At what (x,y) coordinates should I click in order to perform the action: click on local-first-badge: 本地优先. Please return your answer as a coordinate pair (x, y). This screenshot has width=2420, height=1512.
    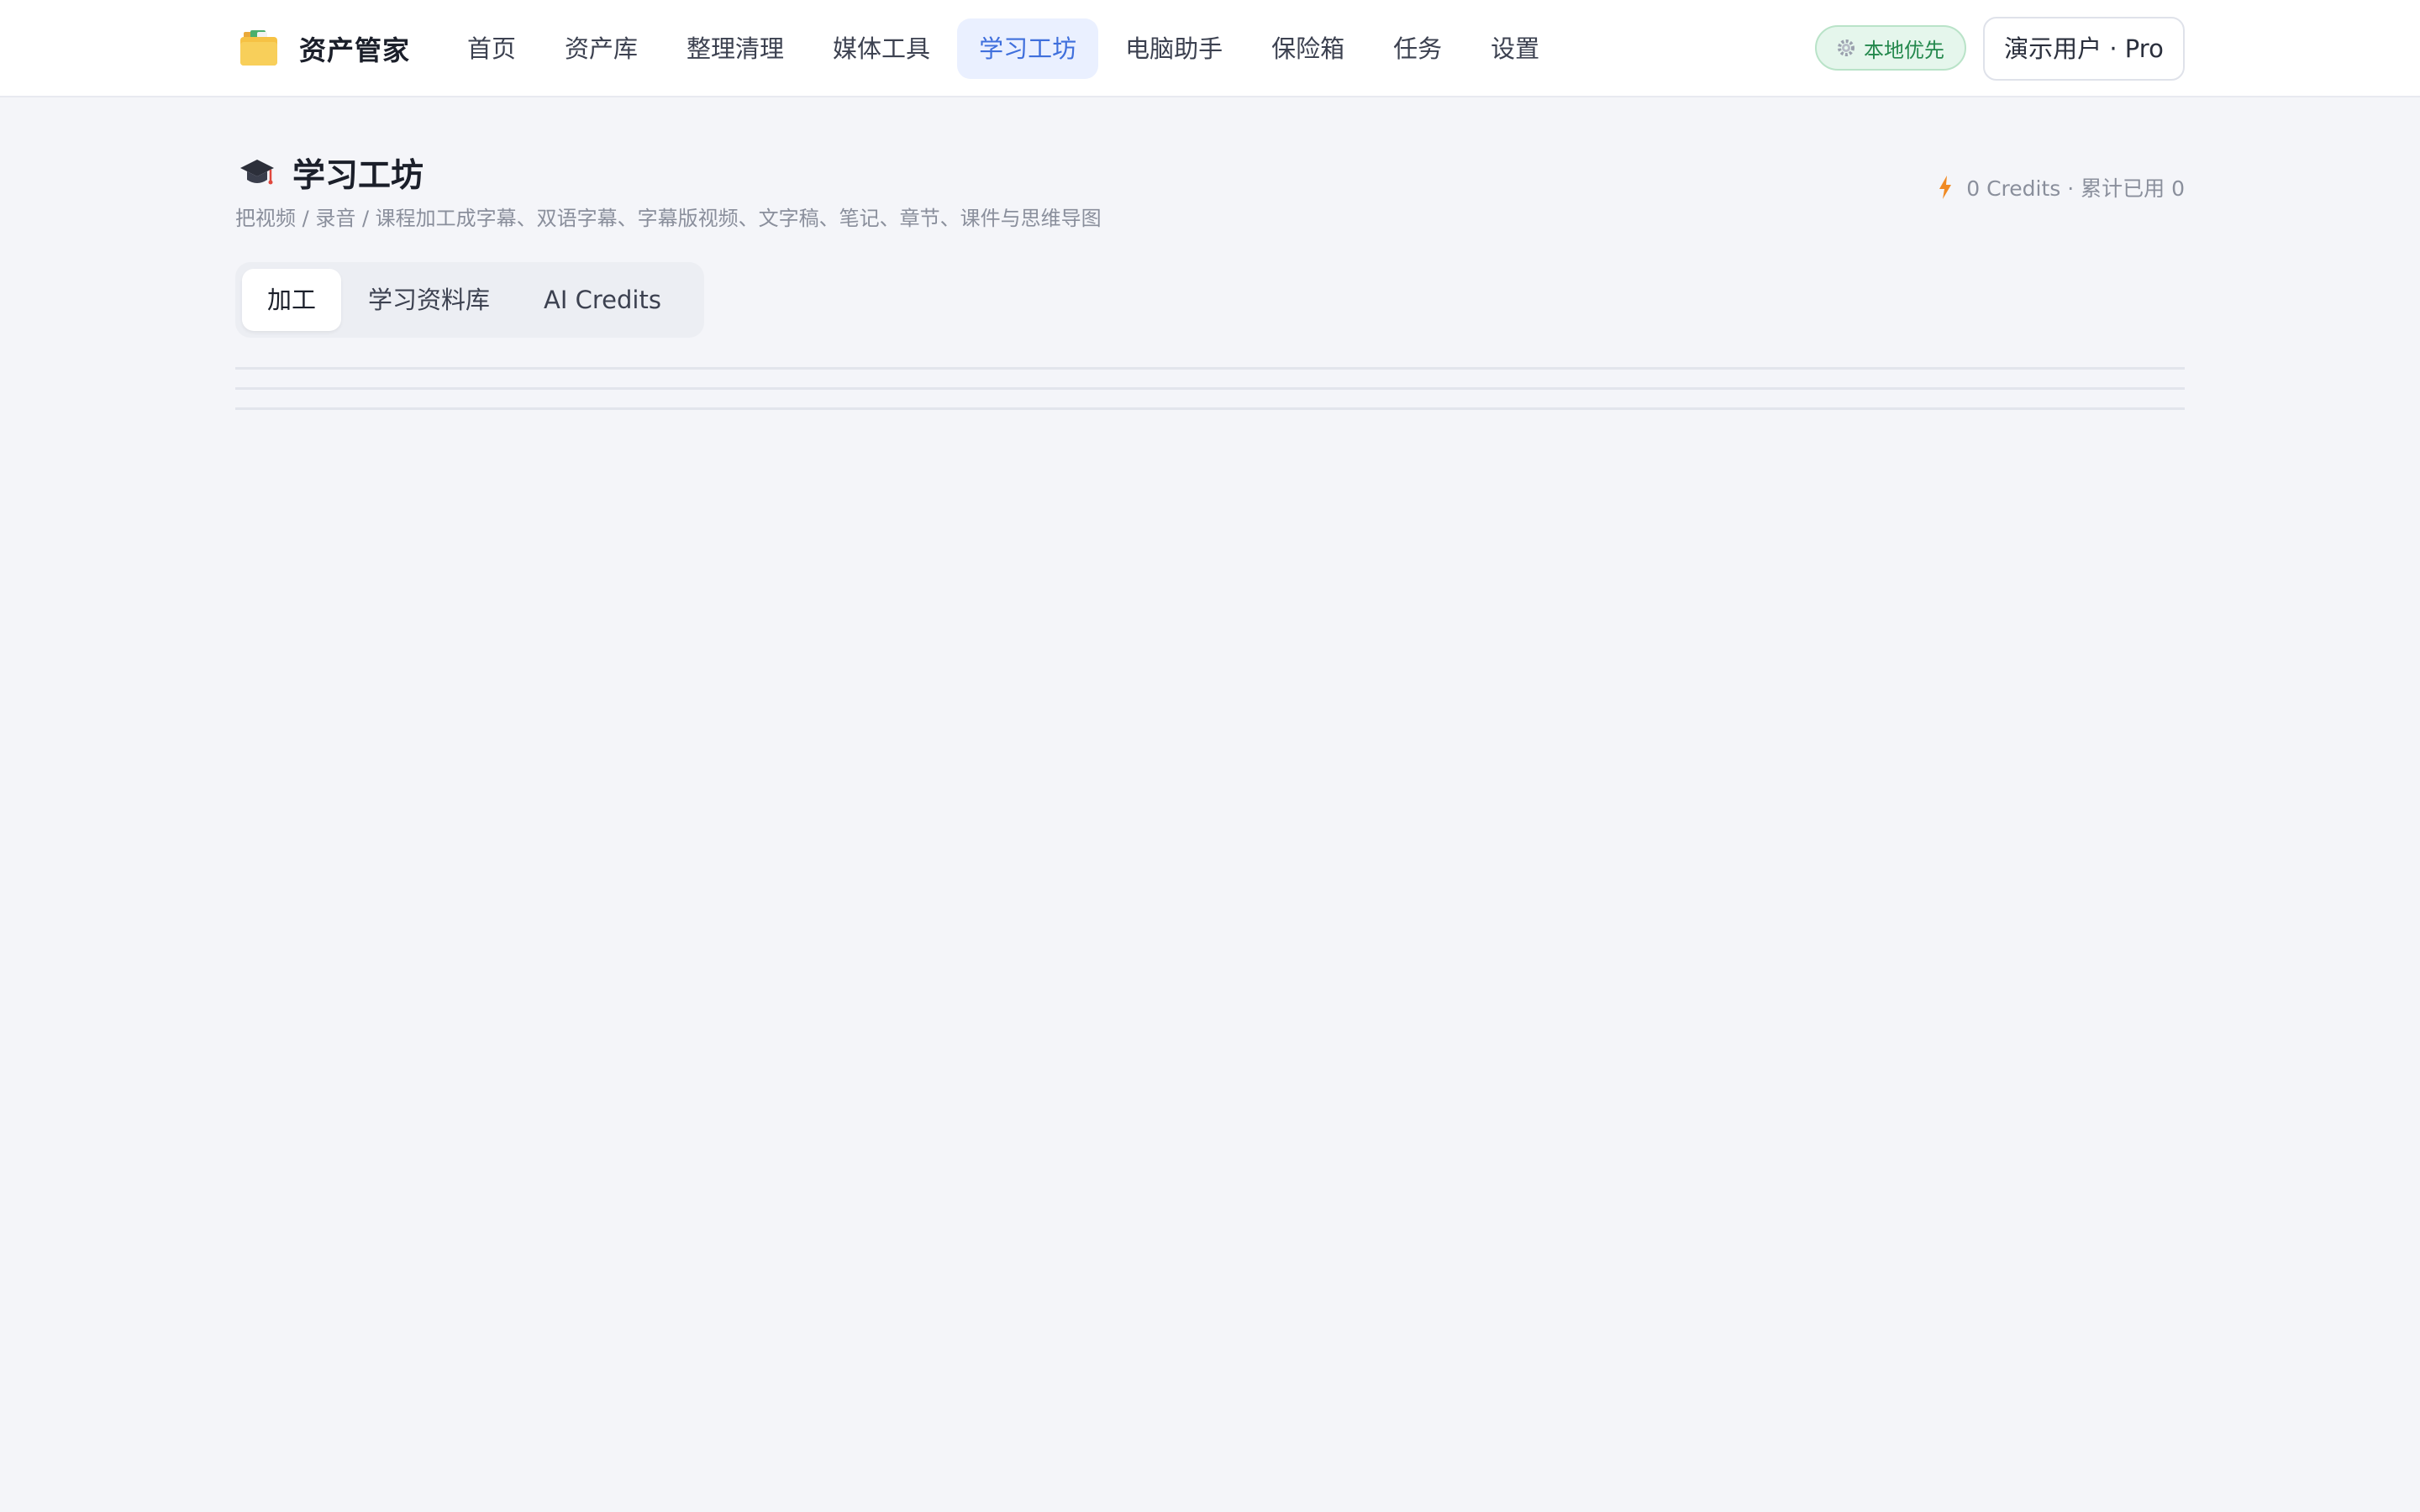
    Looking at the image, I should click on (1890, 48).